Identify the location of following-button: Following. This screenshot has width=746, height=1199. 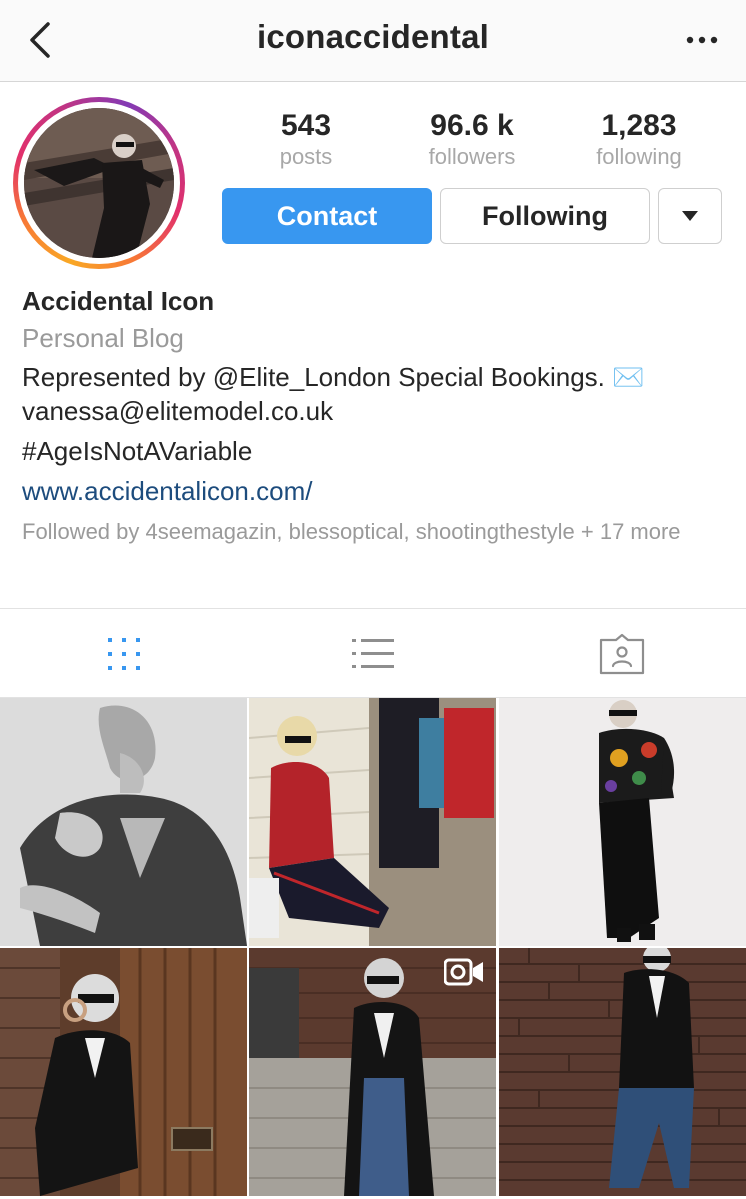
(545, 216).